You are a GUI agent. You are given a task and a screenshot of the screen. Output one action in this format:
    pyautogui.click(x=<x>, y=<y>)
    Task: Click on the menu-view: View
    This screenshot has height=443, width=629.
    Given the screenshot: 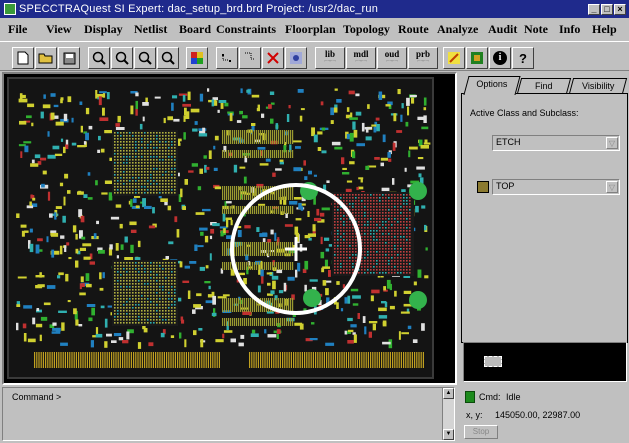 What is the action you would take?
    pyautogui.click(x=59, y=29)
    